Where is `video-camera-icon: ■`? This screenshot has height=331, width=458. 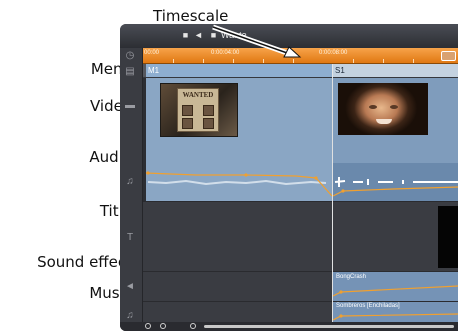
video-camera-icon: ■ is located at coordinates (185, 35).